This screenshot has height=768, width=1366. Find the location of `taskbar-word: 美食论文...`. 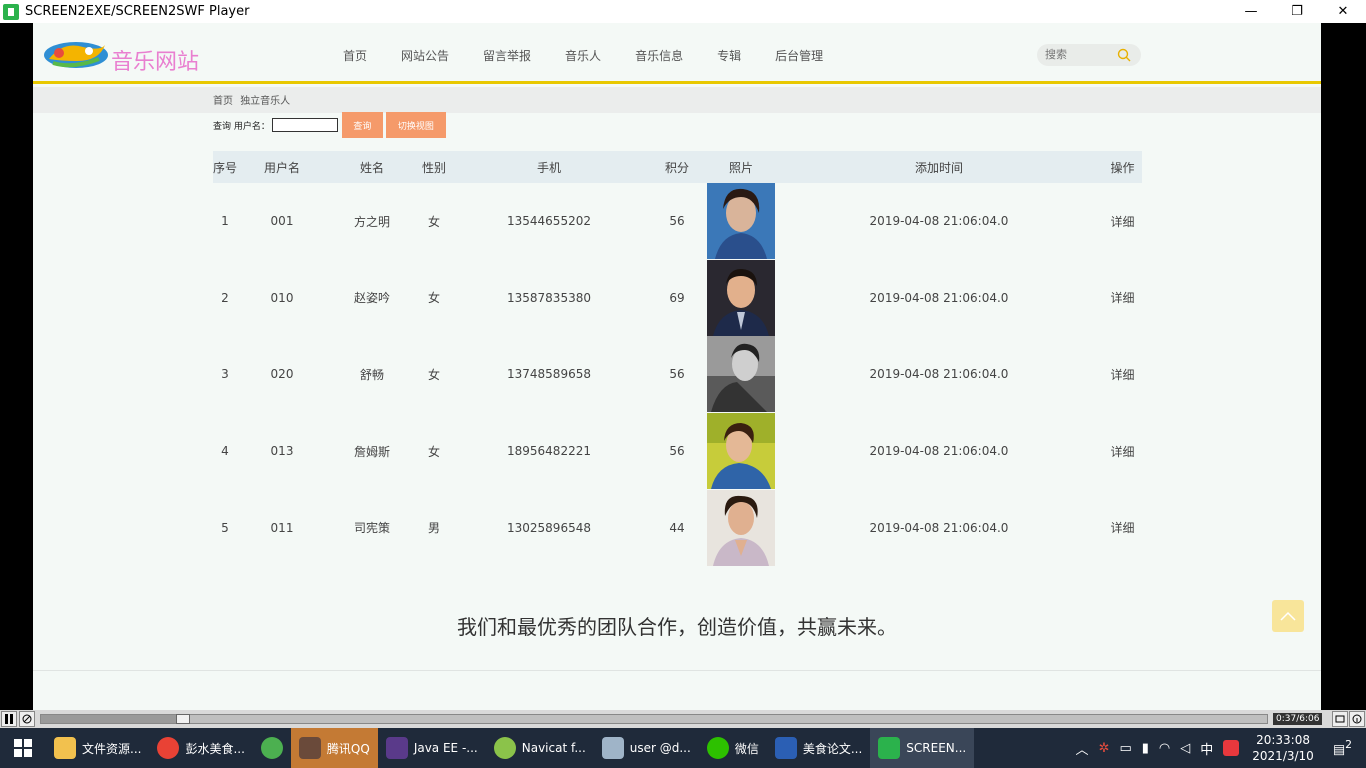

taskbar-word: 美食论文... is located at coordinates (818, 748).